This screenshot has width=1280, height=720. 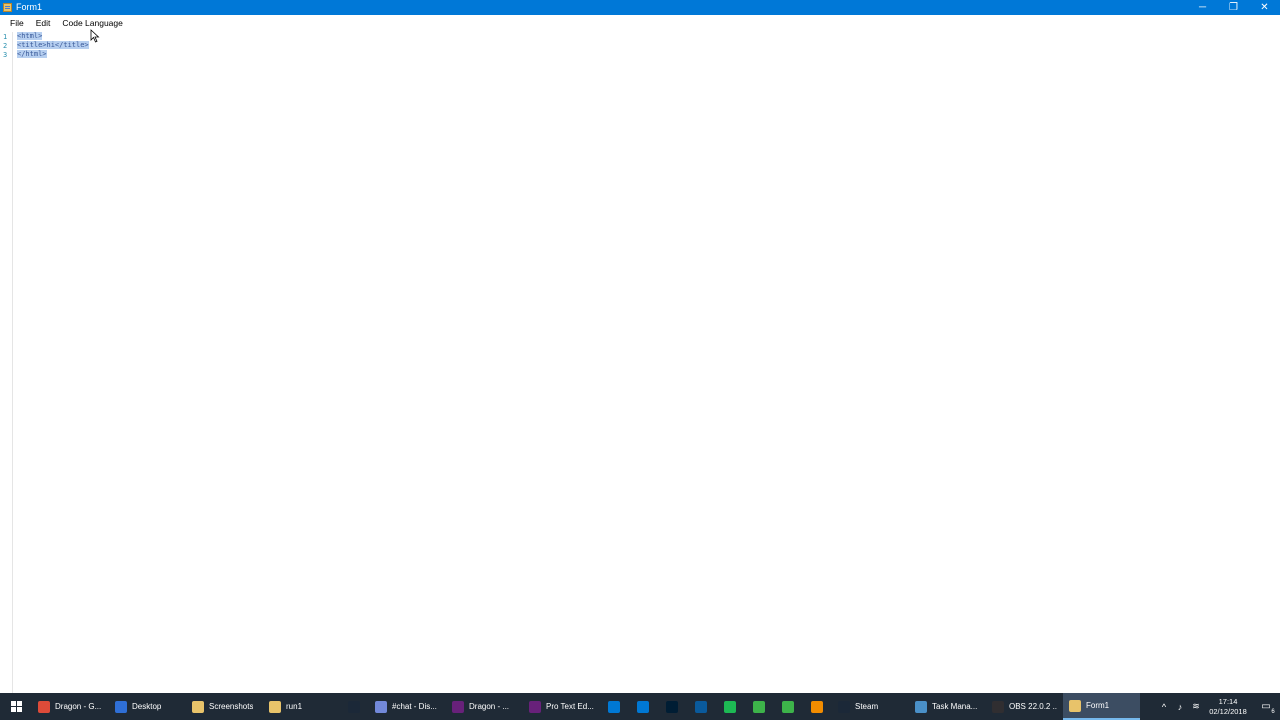 I want to click on title-bar: Form1 ─ ❐ ✕, so click(x=640, y=7).